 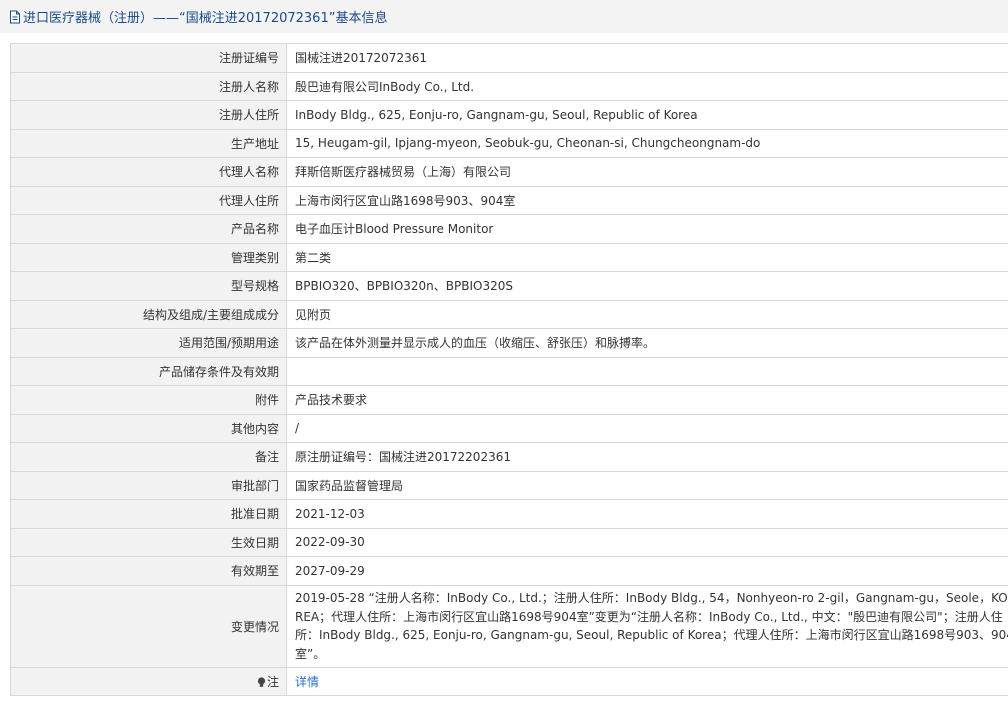 I want to click on field-value: 国械注进20172072361, so click(x=647, y=58).